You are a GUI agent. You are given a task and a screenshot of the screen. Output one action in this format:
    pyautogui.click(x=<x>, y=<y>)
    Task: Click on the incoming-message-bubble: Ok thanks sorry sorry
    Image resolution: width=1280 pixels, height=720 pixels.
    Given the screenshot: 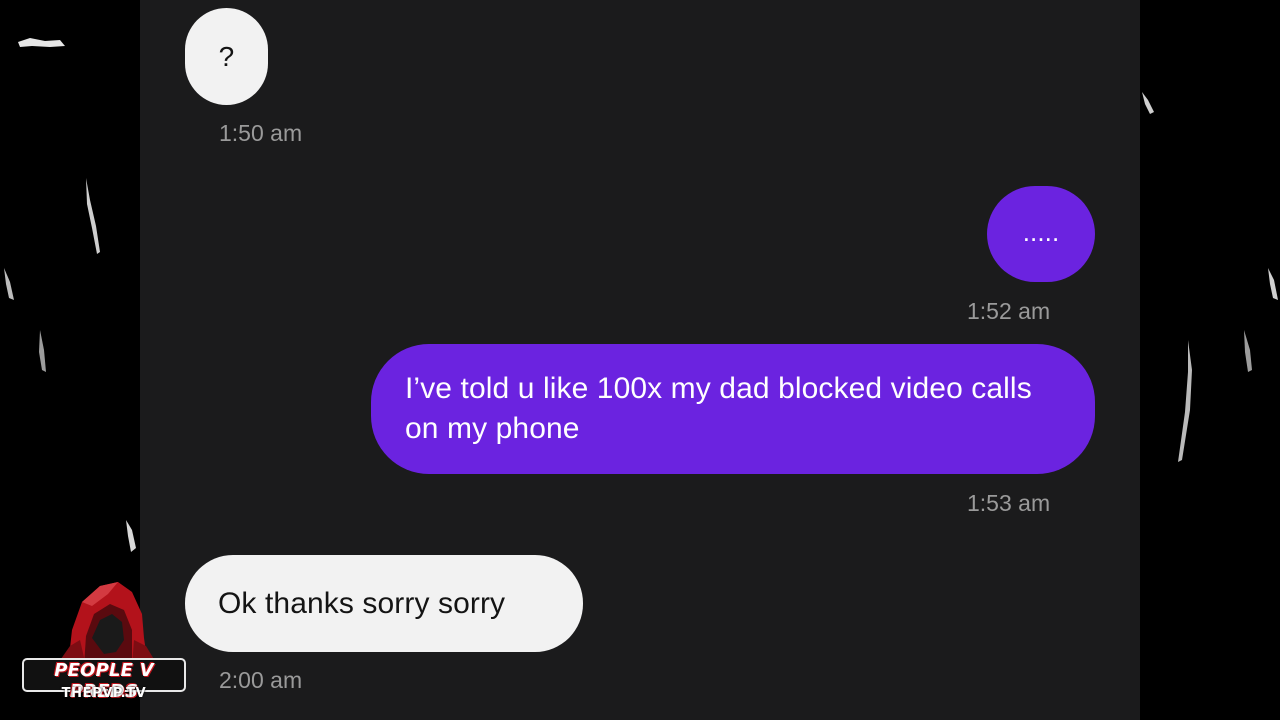 What is the action you would take?
    pyautogui.click(x=384, y=603)
    